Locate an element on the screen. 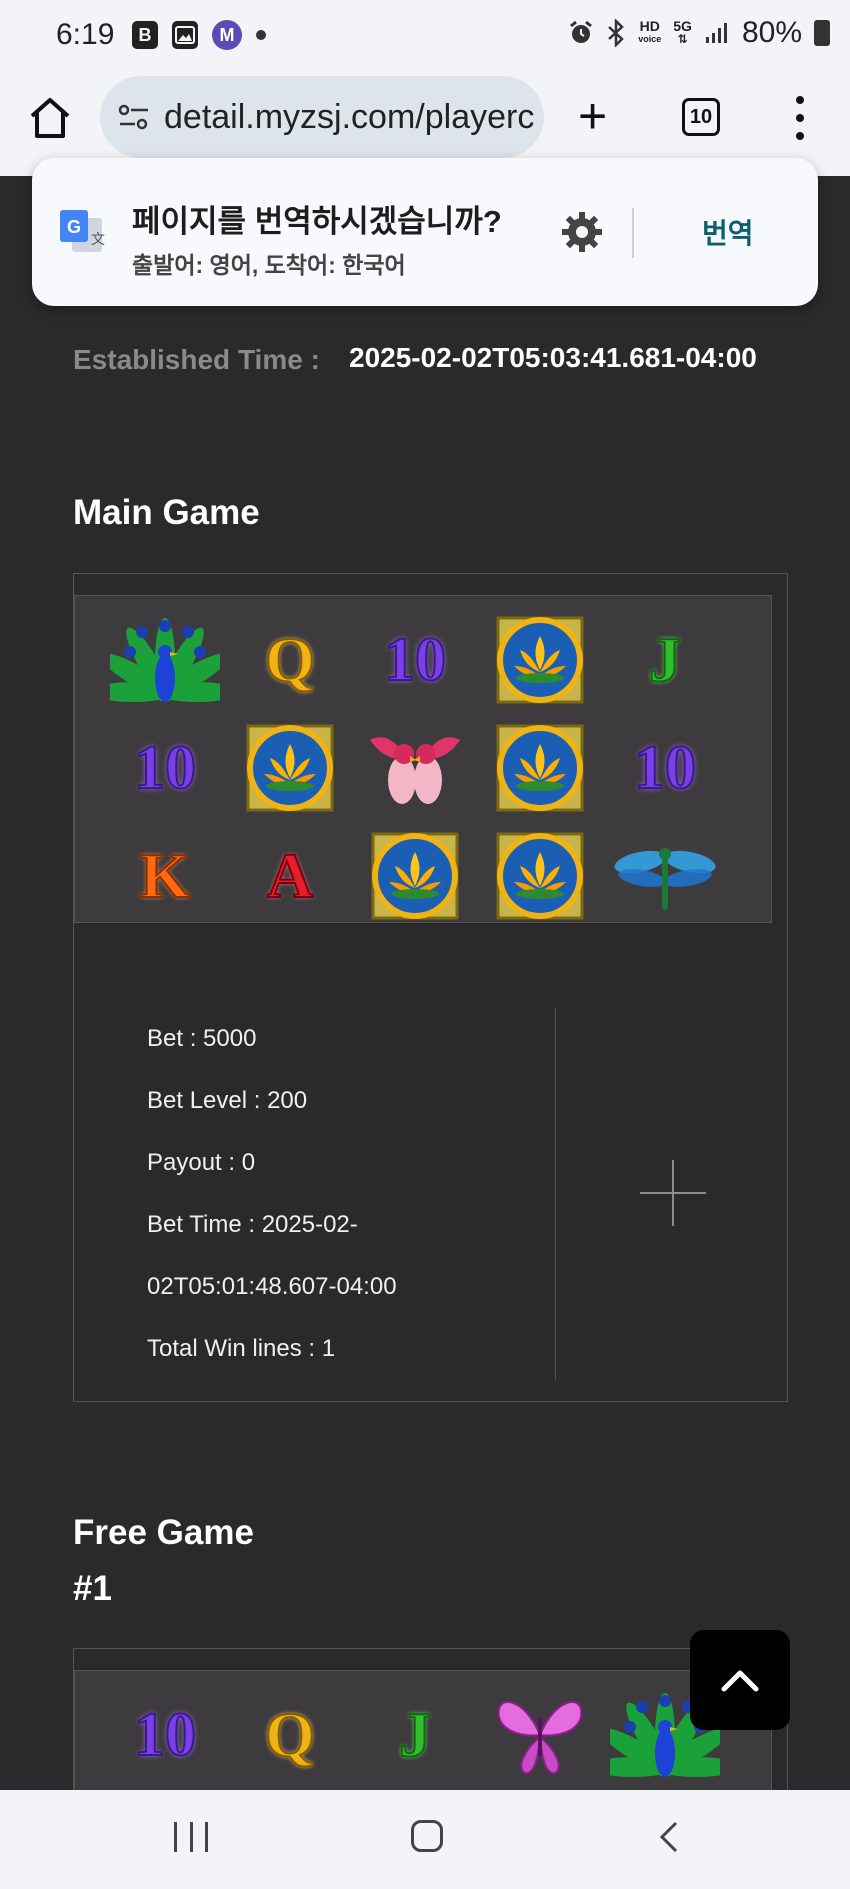  main-game-reels: Q 10 J 10 10 K A is located at coordinates (423, 759).